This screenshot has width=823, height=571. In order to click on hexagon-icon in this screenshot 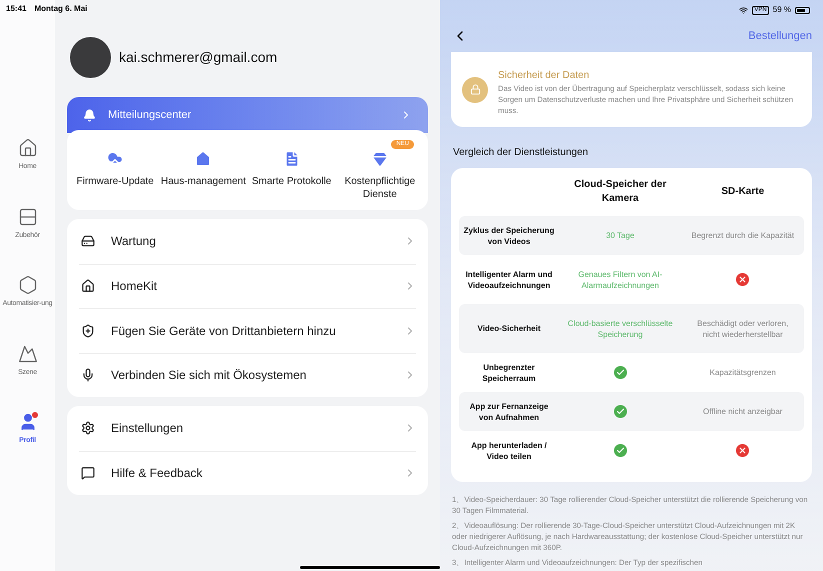, I will do `click(28, 285)`.